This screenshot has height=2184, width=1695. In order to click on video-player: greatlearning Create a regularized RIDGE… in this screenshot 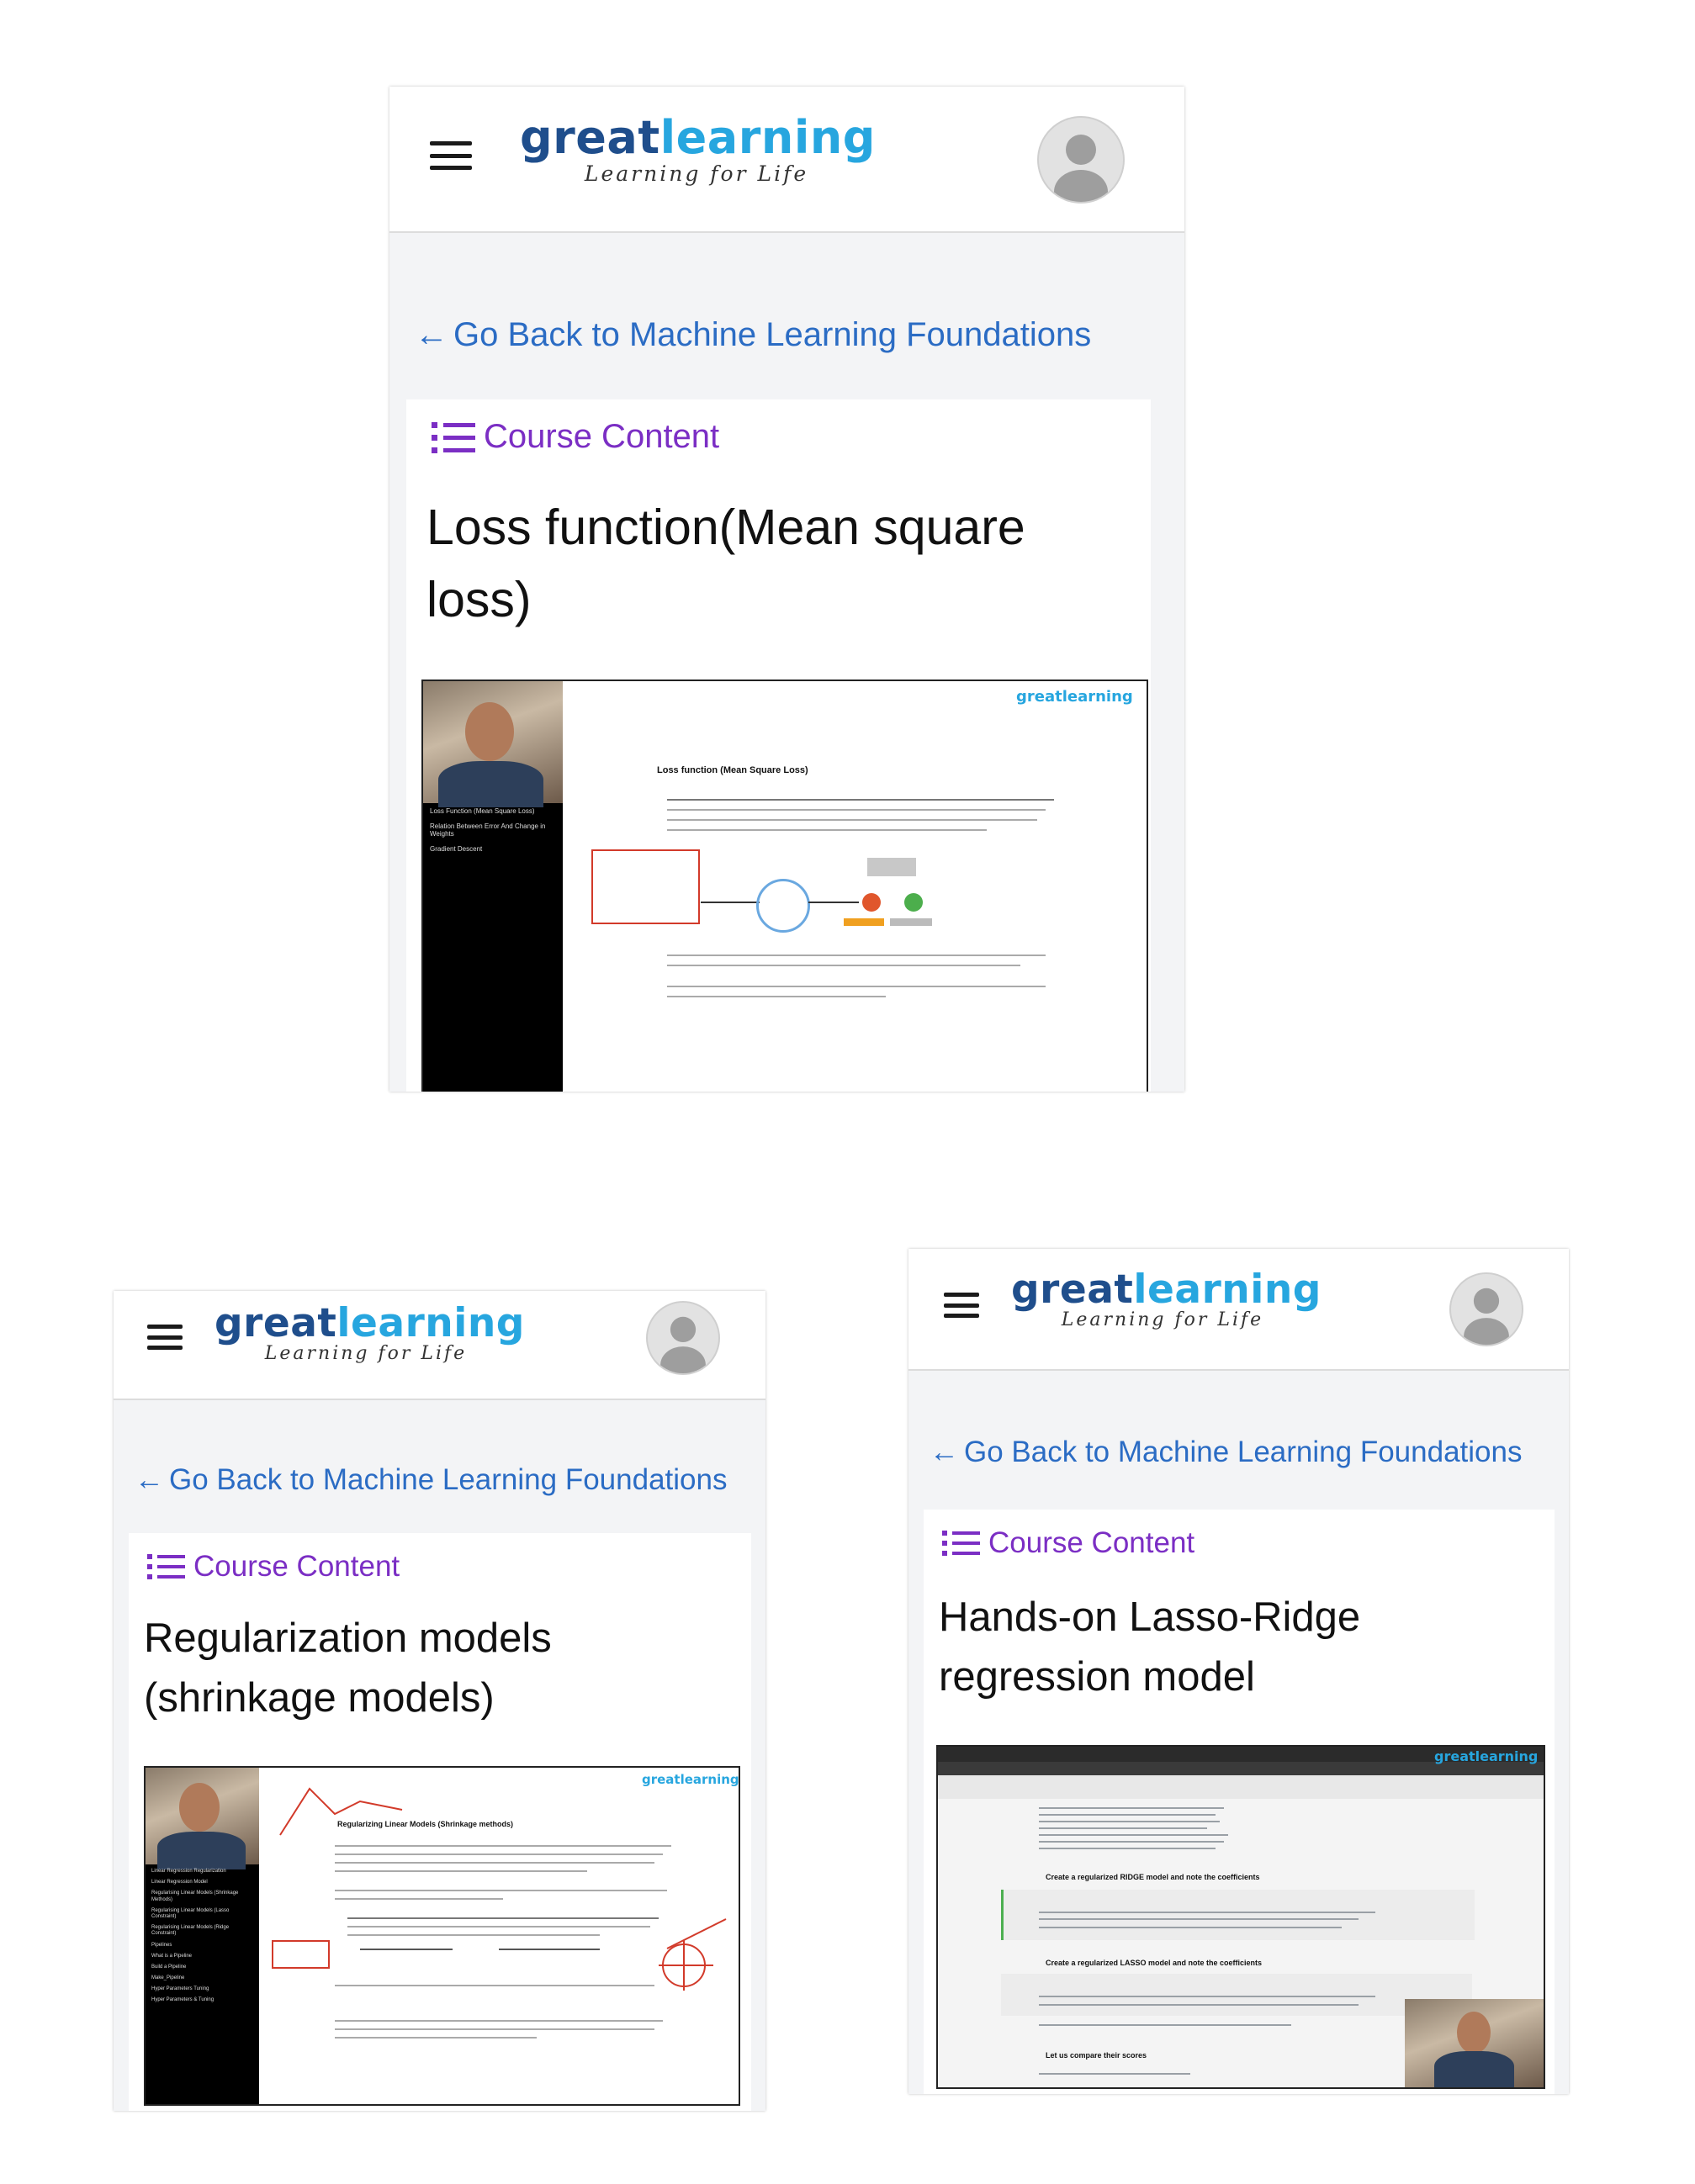, I will do `click(1240, 1917)`.